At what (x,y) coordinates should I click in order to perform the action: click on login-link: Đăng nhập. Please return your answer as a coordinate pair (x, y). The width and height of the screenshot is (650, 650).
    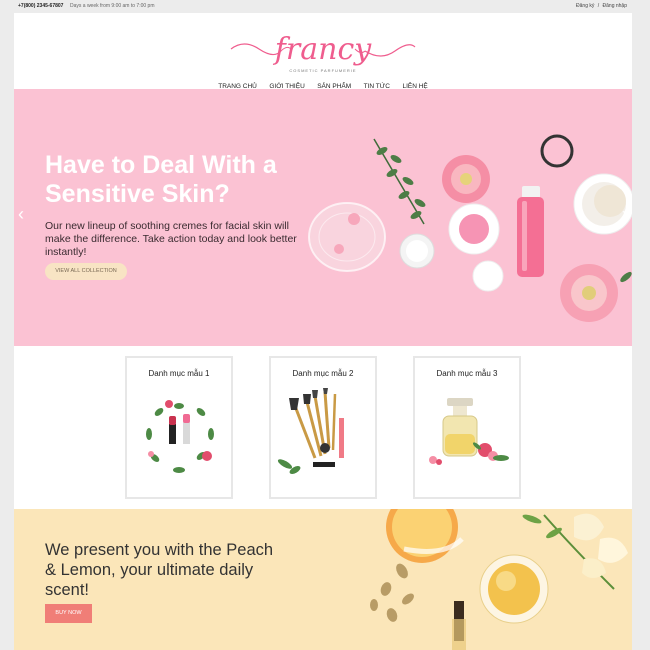
    Looking at the image, I should click on (615, 6).